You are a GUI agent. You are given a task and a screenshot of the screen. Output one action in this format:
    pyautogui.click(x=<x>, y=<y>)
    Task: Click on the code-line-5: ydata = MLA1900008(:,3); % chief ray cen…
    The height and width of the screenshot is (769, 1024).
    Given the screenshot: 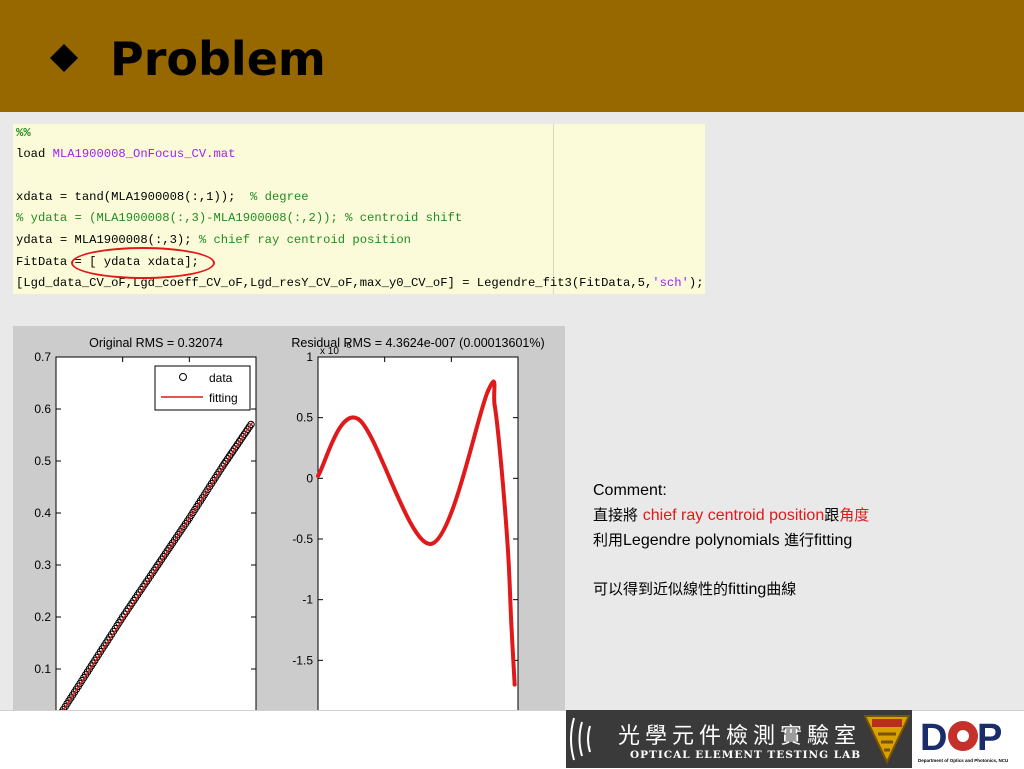 What is the action you would take?
    pyautogui.click(x=213, y=240)
    